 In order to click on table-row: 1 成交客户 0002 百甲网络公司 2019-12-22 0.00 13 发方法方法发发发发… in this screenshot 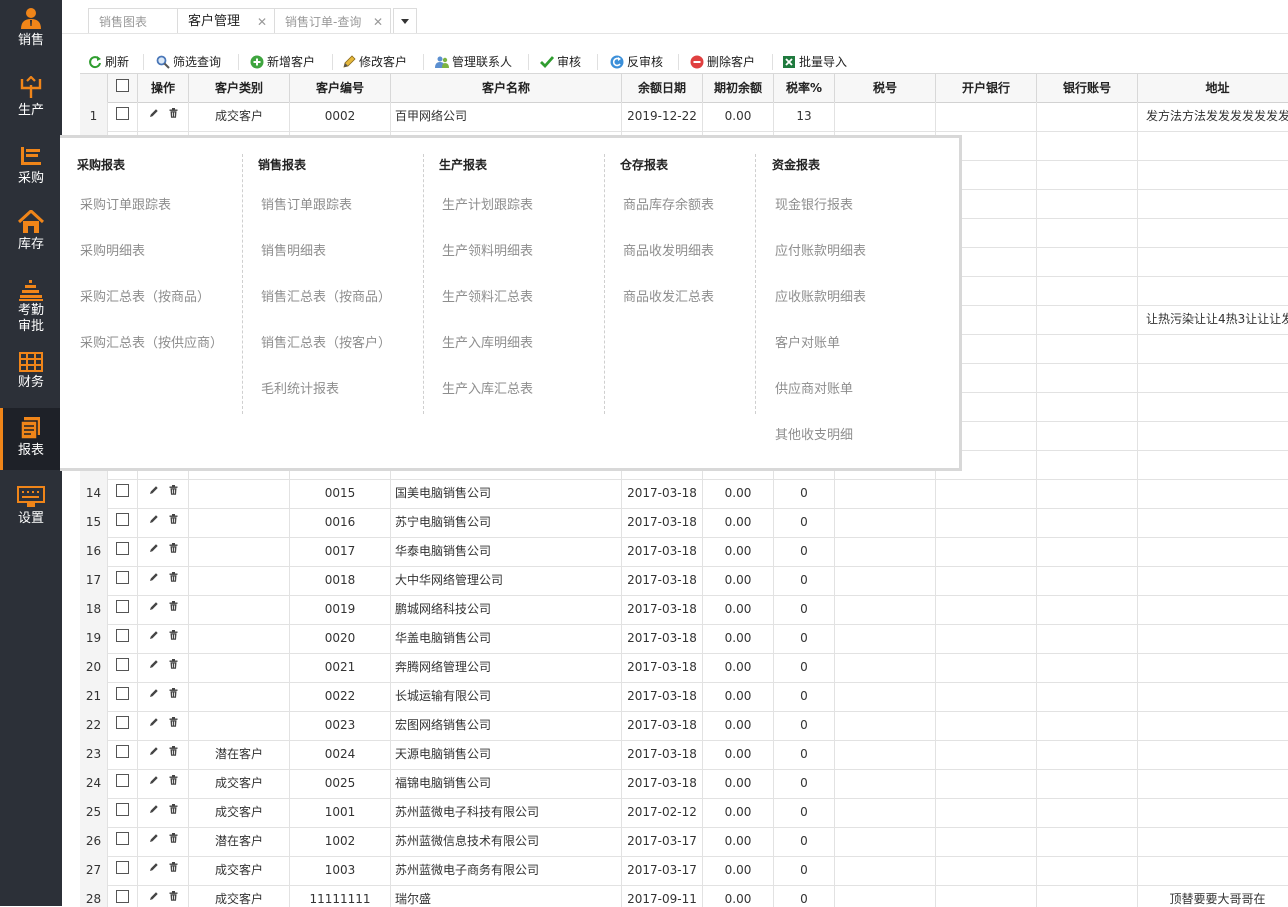, I will do `click(684, 117)`.